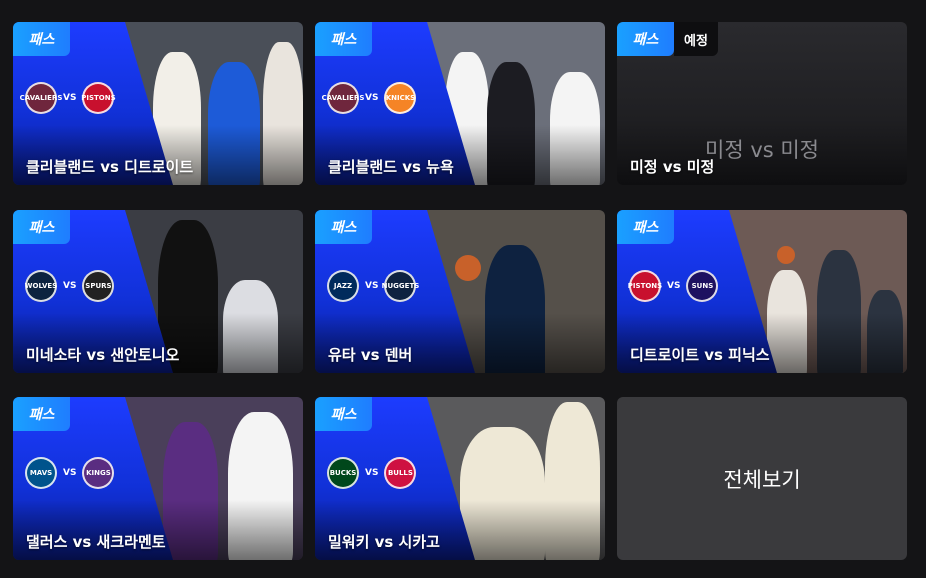 This screenshot has height=578, width=926. I want to click on game-title: 댈러스 vs 새크라멘토, so click(96, 542).